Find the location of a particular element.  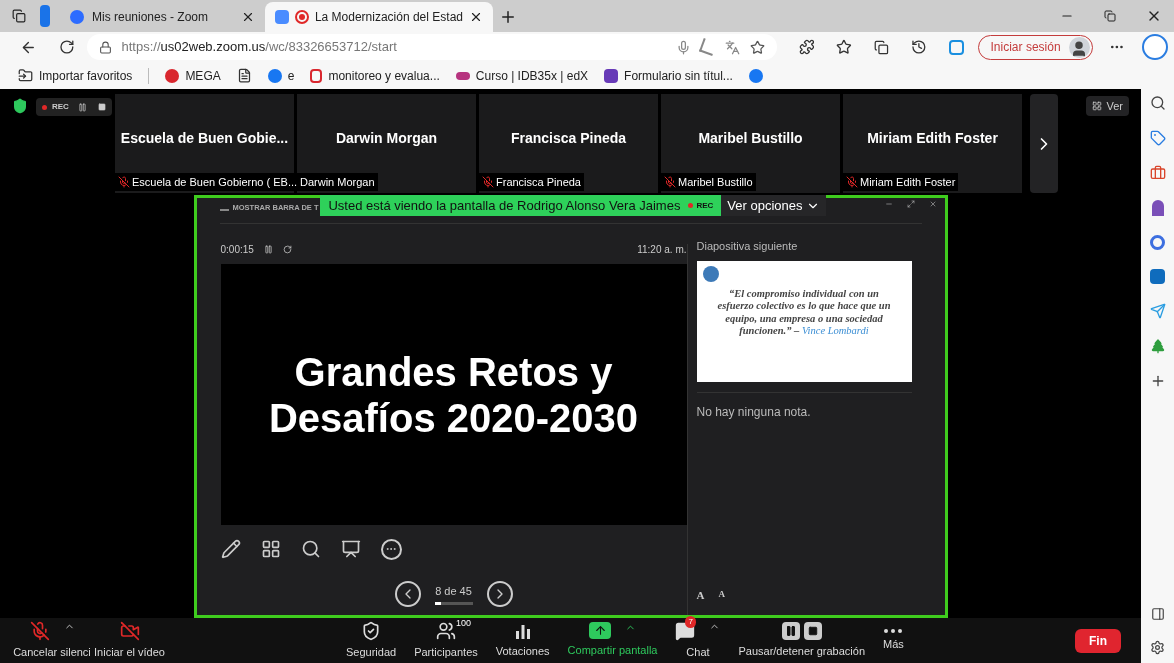

toolbar-button: Votaciones is located at coordinates (522, 640).